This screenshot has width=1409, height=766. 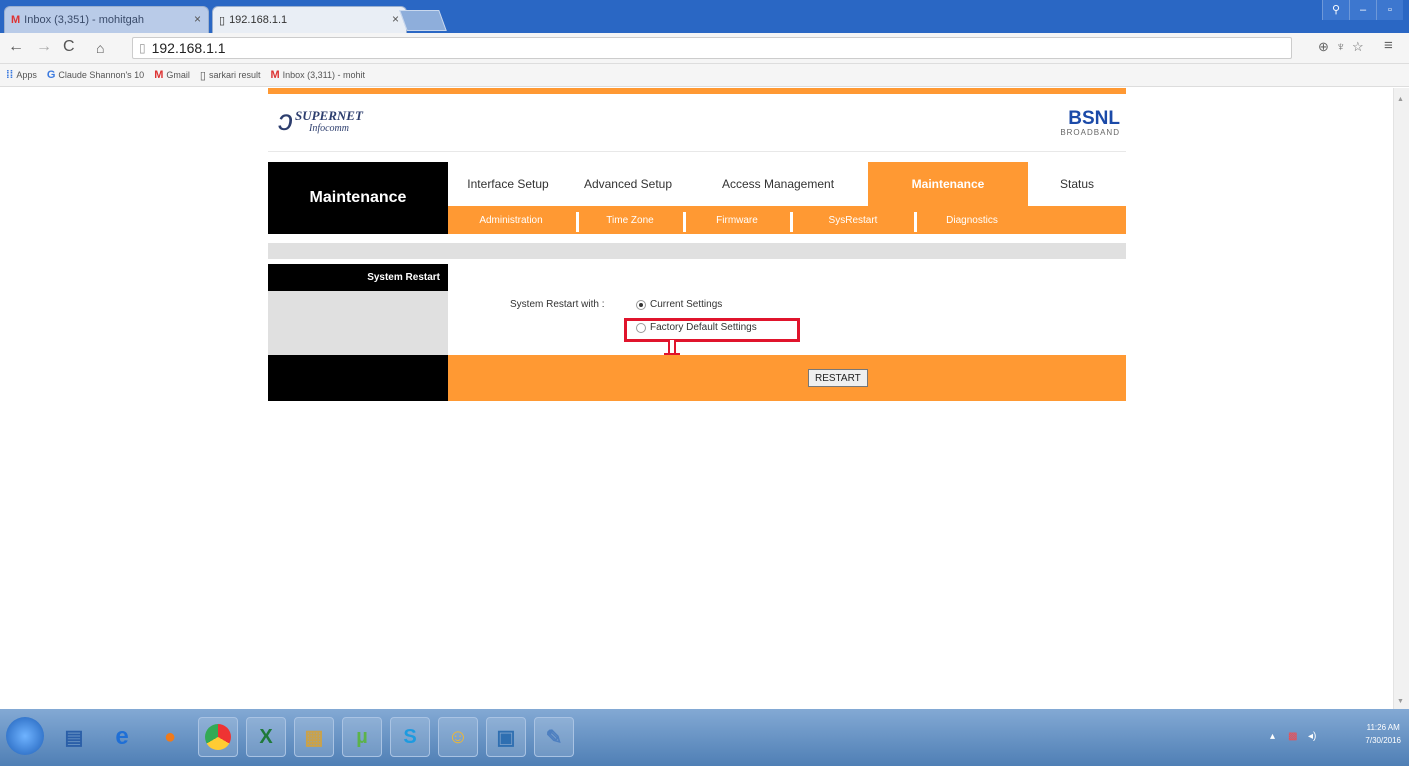 I want to click on url-text: 192.168.1.1, so click(x=188, y=48).